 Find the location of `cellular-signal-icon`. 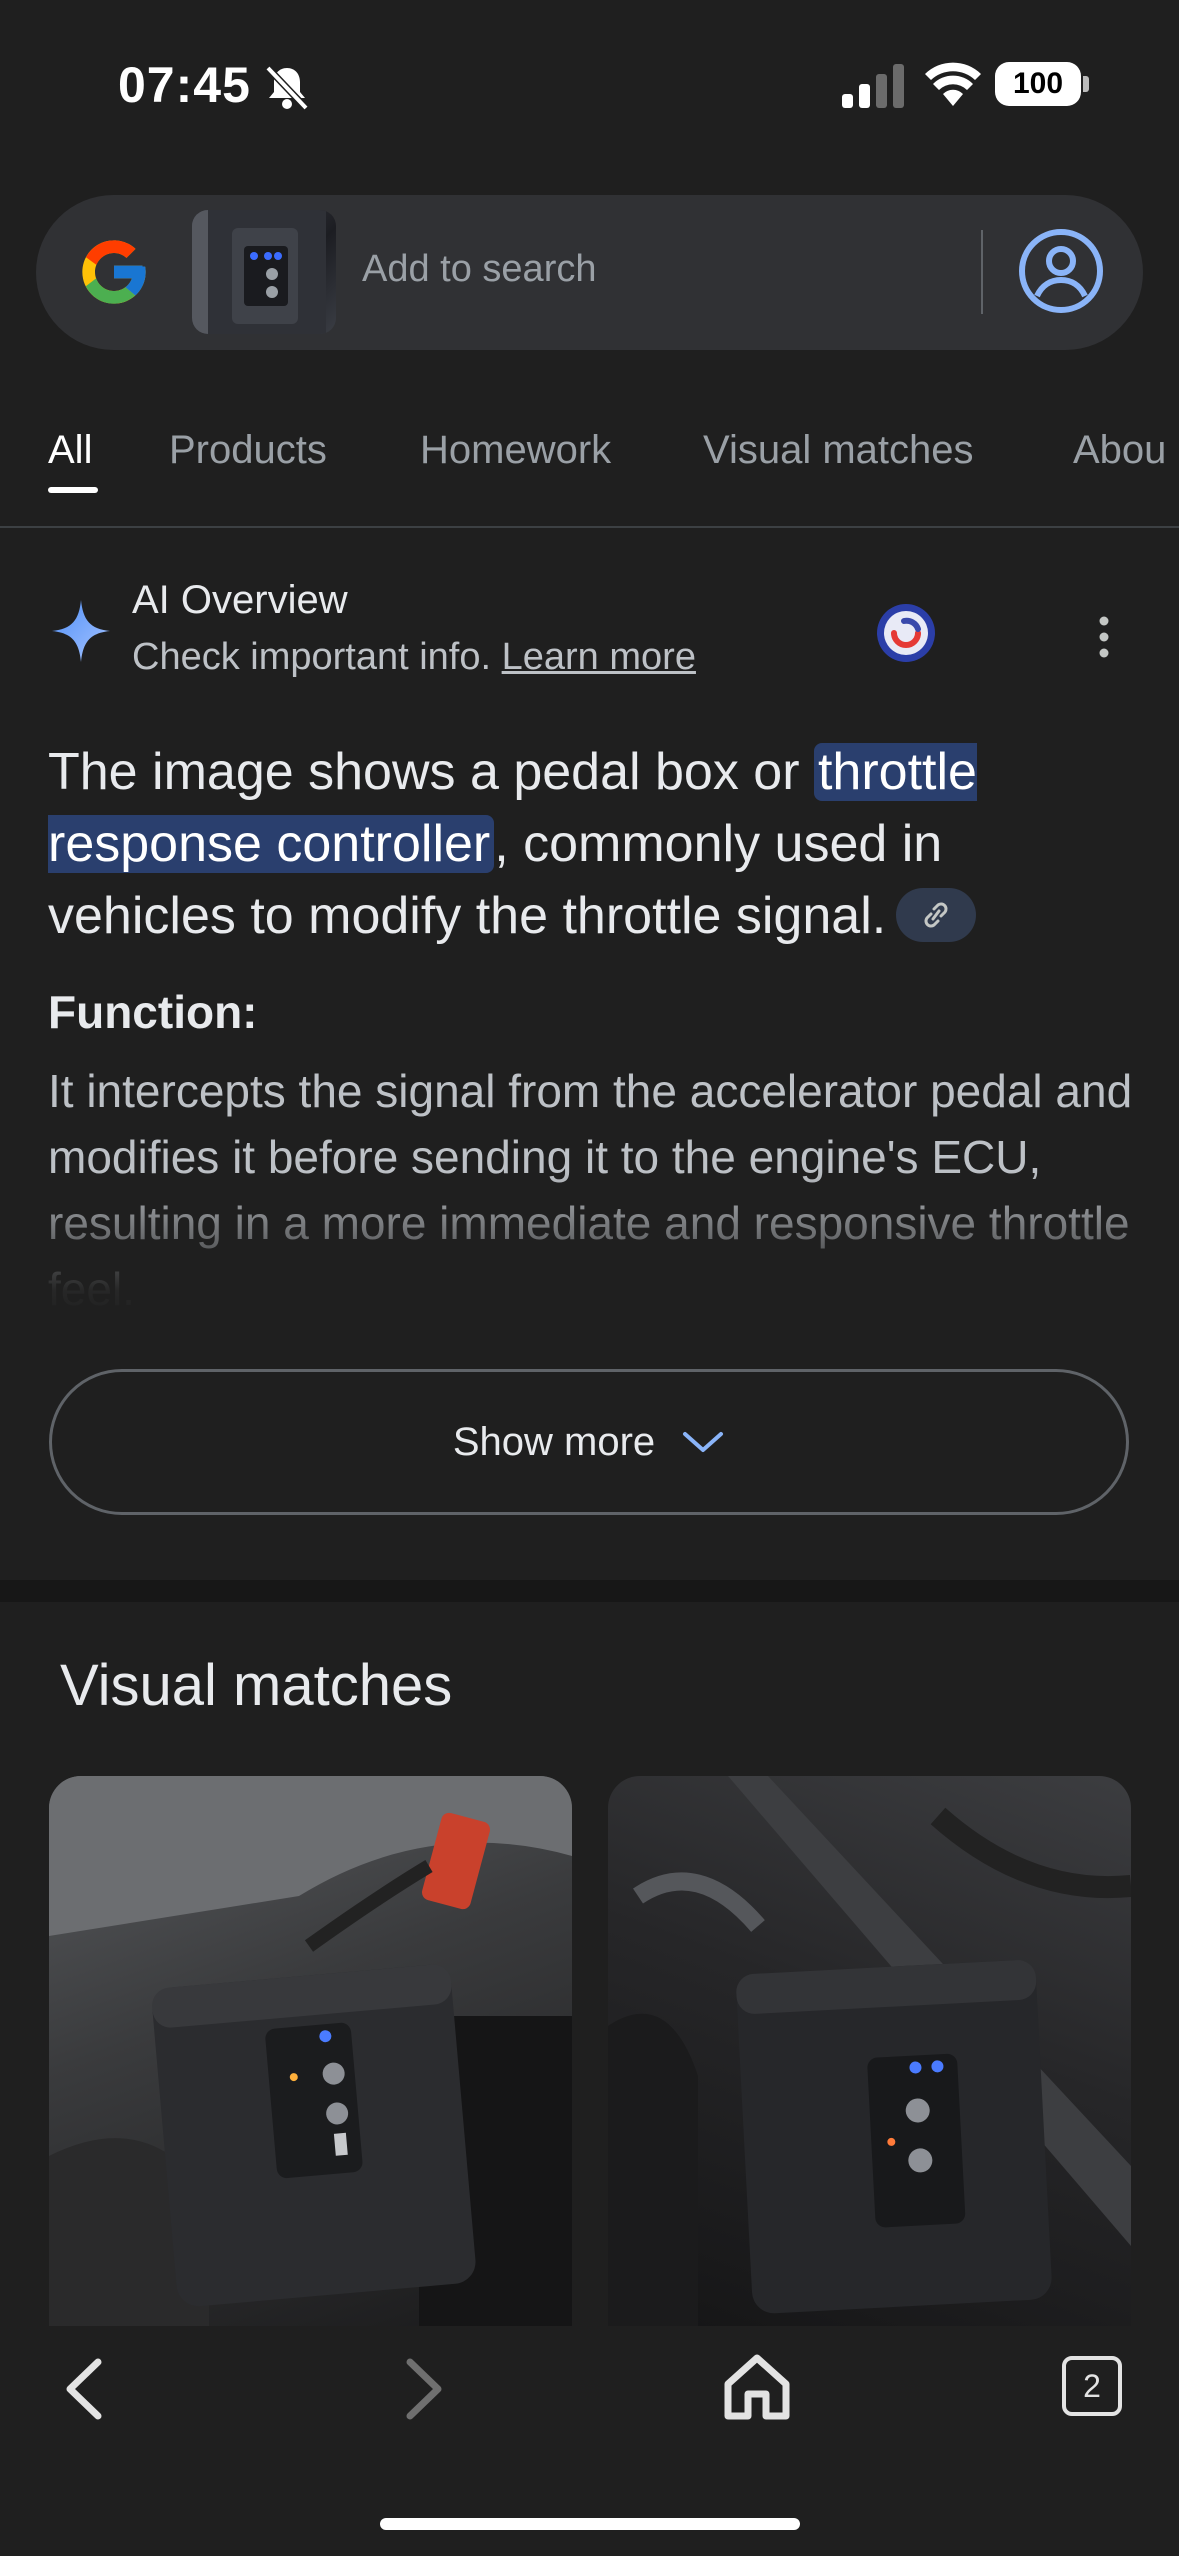

cellular-signal-icon is located at coordinates (873, 86).